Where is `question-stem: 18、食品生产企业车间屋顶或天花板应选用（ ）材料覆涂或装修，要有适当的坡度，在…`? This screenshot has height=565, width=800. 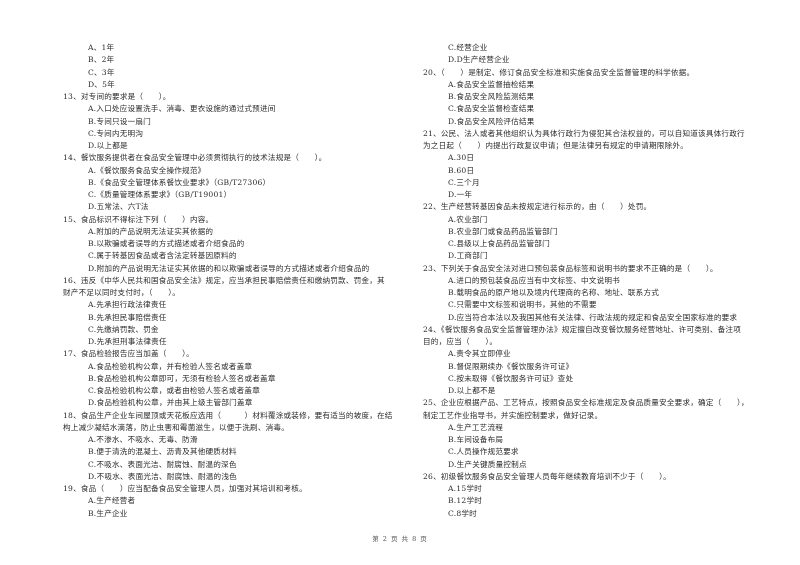
question-stem: 18、食品生产企业车间屋顶或天花板应选用（ ）材料覆涂或装修，要有适当的坡度，在… is located at coordinates (228, 415).